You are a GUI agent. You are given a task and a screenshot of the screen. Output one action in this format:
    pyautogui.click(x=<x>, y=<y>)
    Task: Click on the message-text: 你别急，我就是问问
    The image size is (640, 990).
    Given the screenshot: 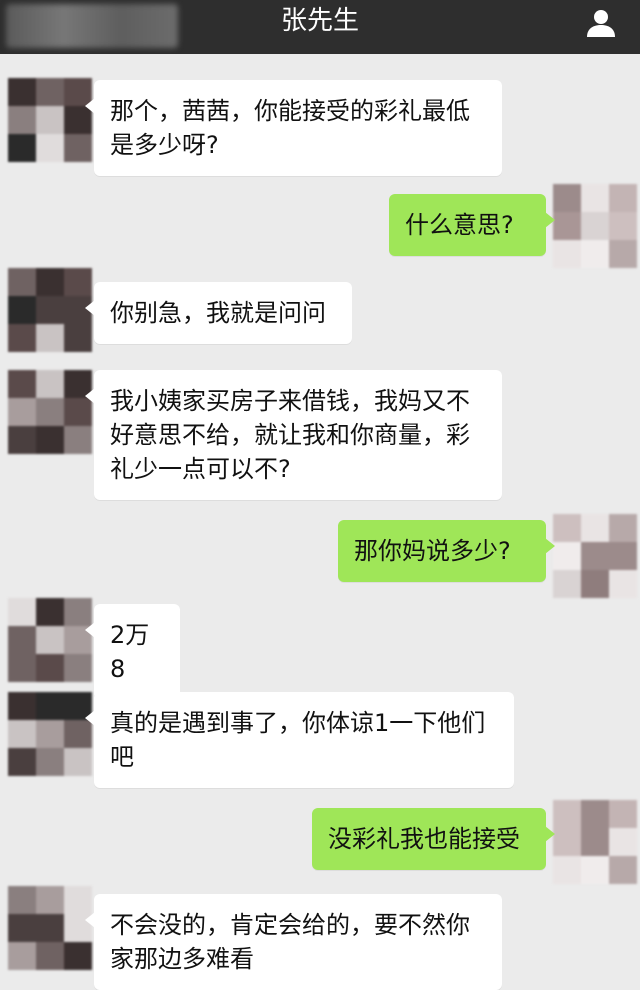 What is the action you would take?
    pyautogui.click(x=218, y=313)
    